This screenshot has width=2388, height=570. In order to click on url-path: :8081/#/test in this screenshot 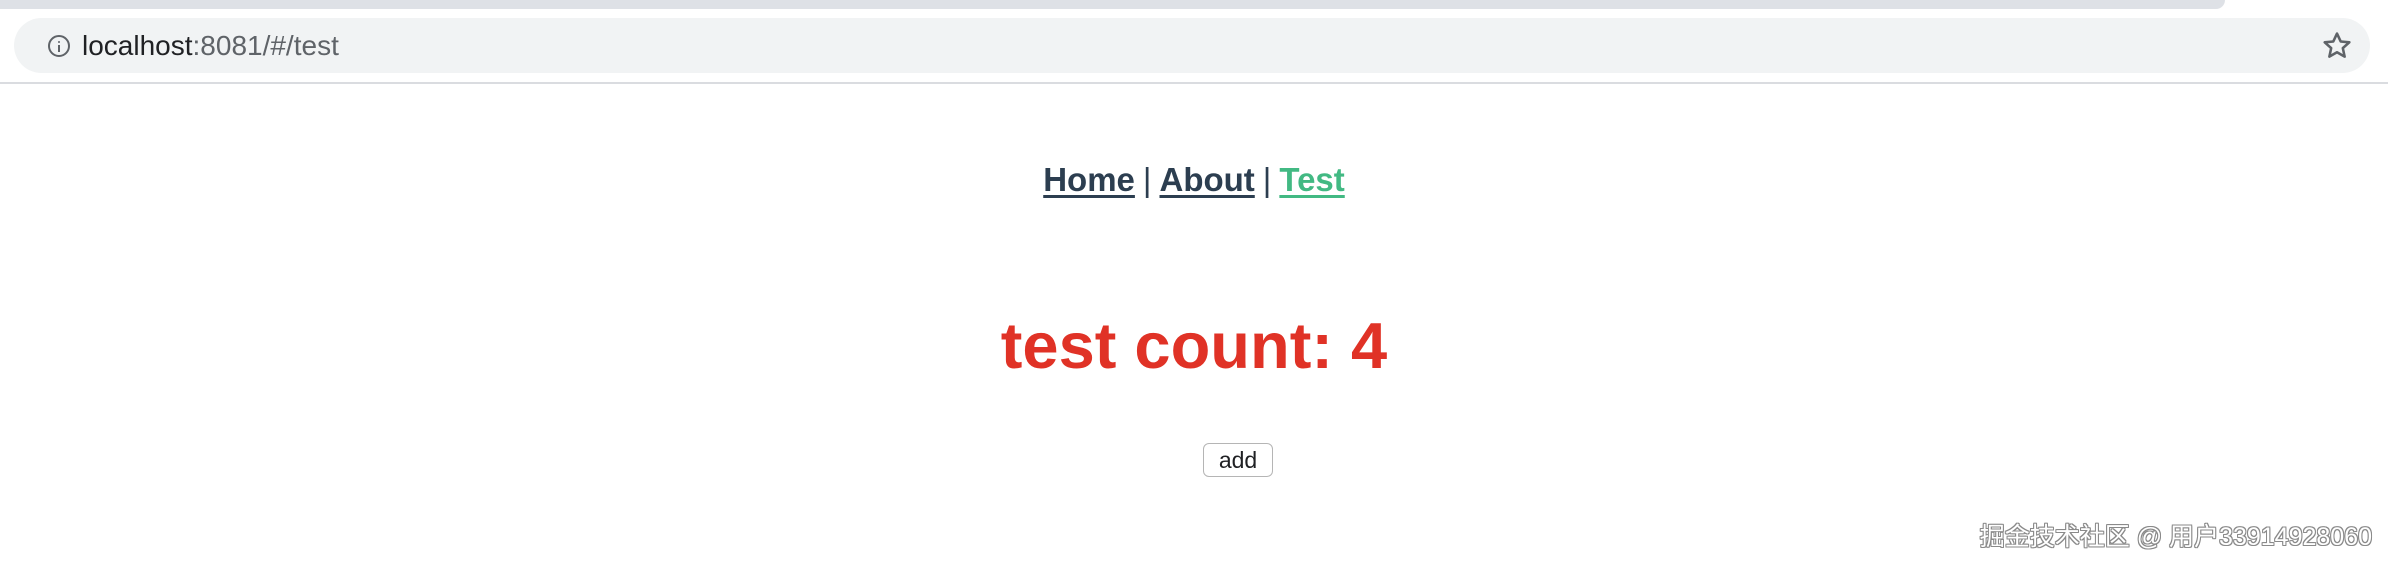, I will do `click(265, 45)`.